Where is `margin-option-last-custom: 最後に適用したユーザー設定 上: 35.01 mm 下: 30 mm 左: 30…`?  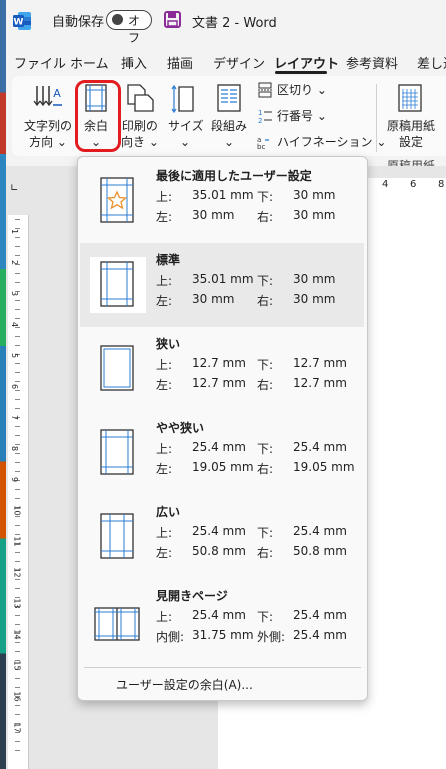
margin-option-last-custom: 最後に適用したユーザー設定 上: 35.01 mm 下: 30 mm 左: 30… is located at coordinates (222, 201).